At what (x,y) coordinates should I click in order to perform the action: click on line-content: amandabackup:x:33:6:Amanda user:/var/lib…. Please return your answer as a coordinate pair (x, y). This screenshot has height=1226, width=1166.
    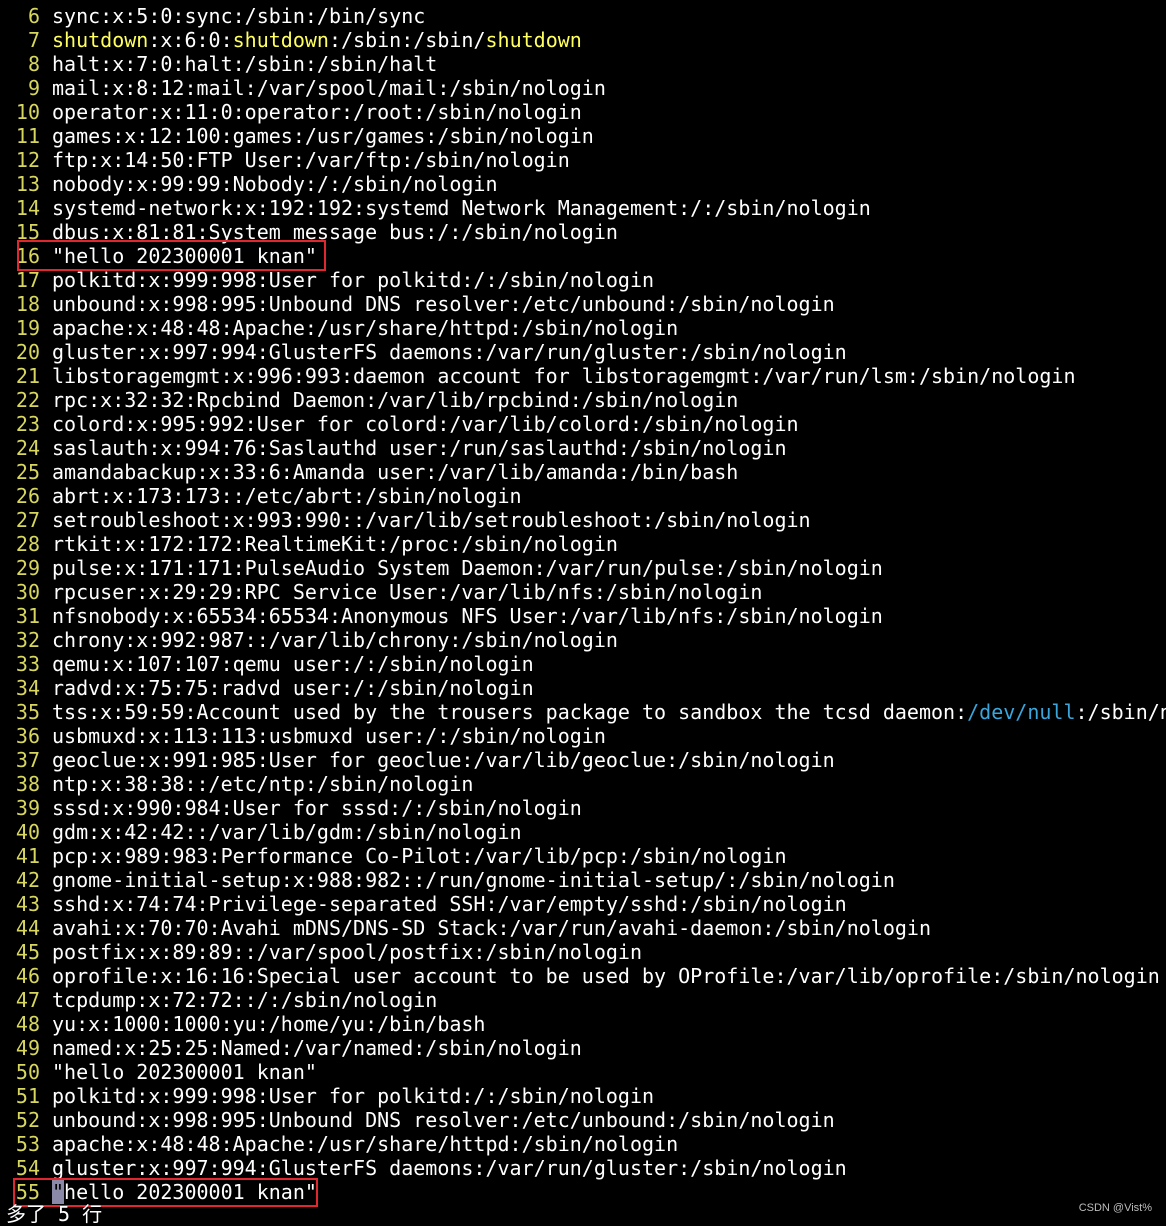
    Looking at the image, I should click on (395, 472).